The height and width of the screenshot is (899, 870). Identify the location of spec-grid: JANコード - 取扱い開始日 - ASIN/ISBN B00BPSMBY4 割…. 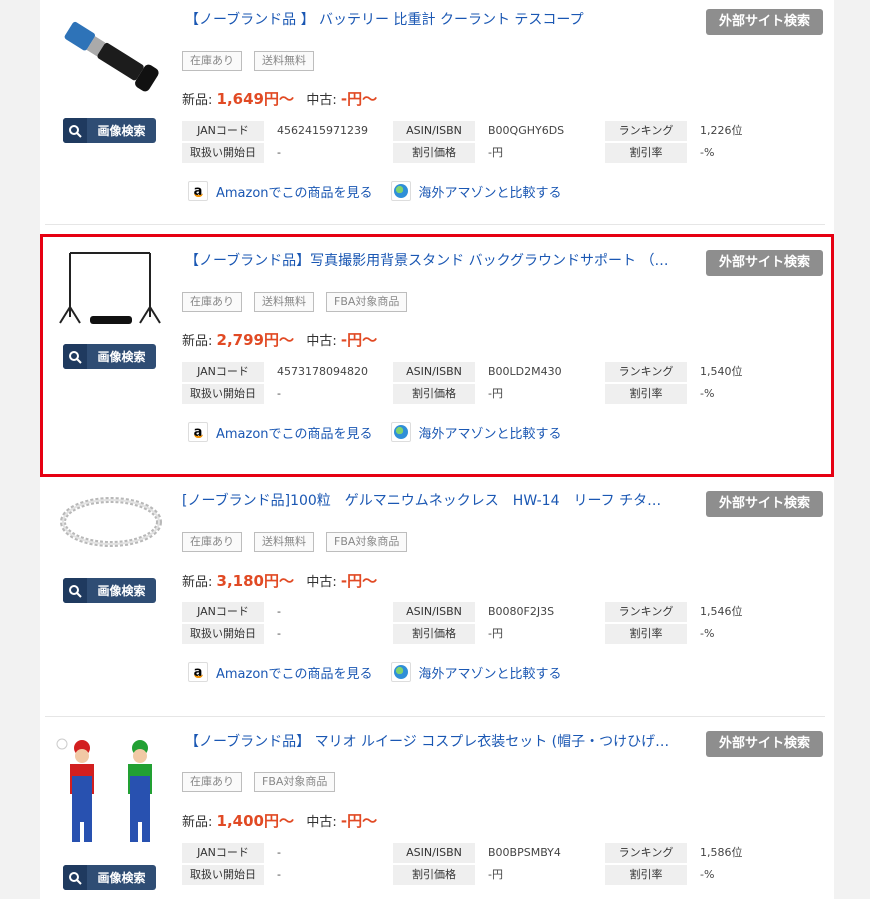
(492, 864).